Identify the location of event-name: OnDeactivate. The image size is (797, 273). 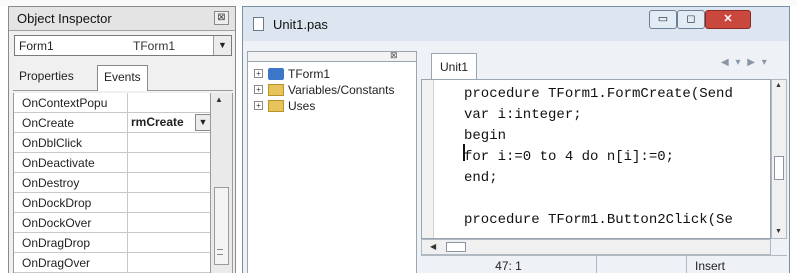
(58, 163).